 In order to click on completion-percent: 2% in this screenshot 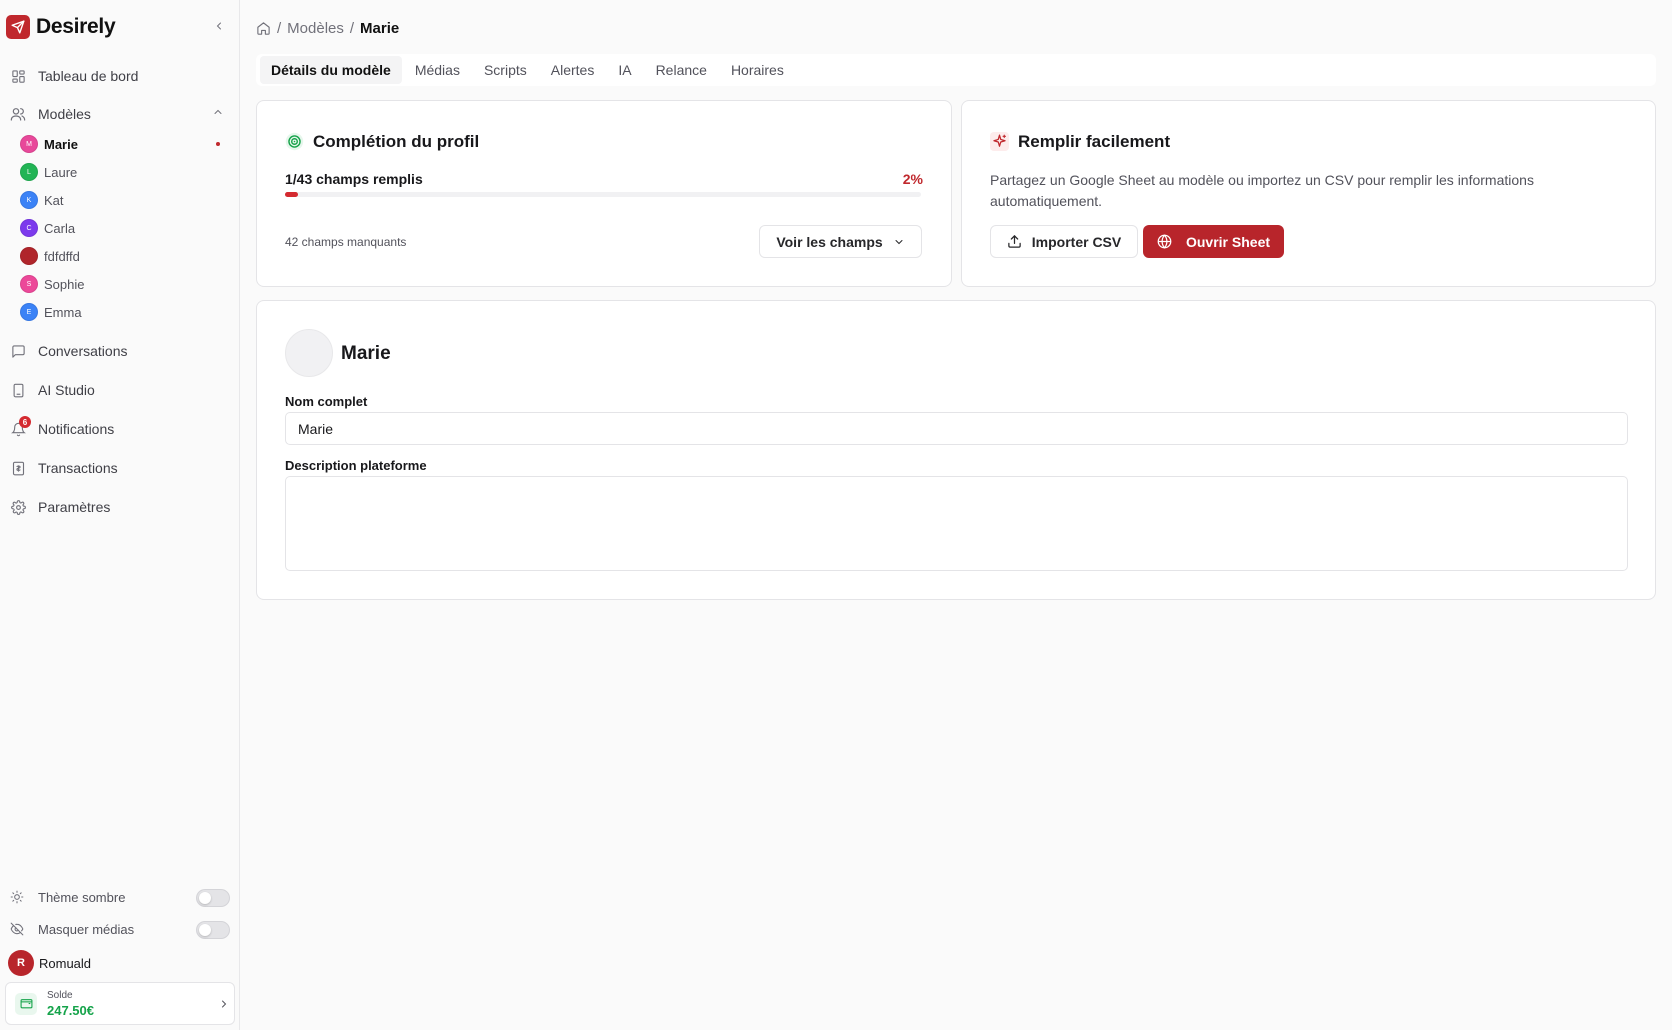, I will do `click(912, 179)`.